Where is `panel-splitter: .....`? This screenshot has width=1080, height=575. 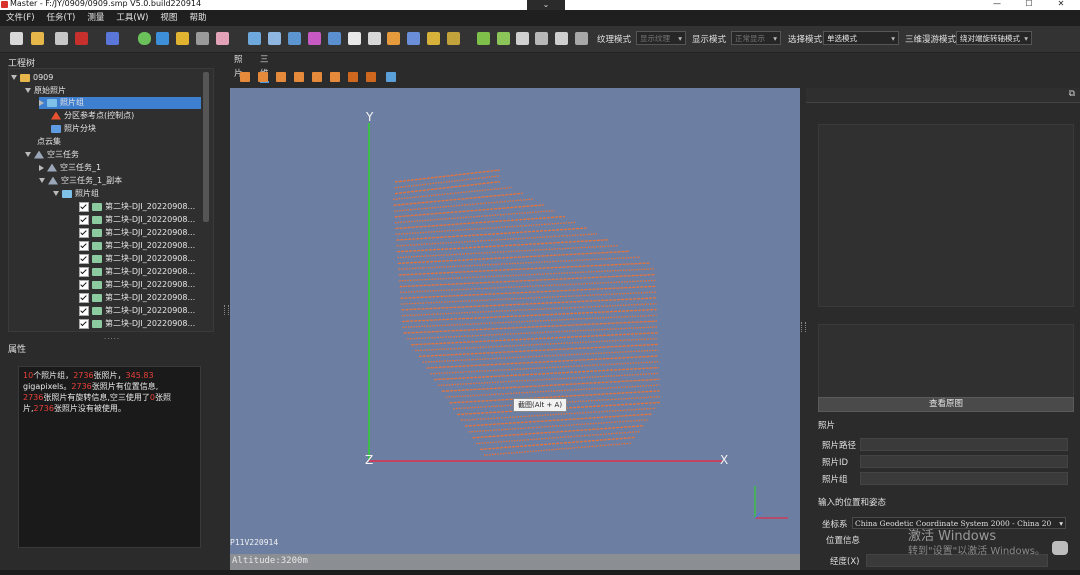
panel-splitter: ..... is located at coordinates (112, 337).